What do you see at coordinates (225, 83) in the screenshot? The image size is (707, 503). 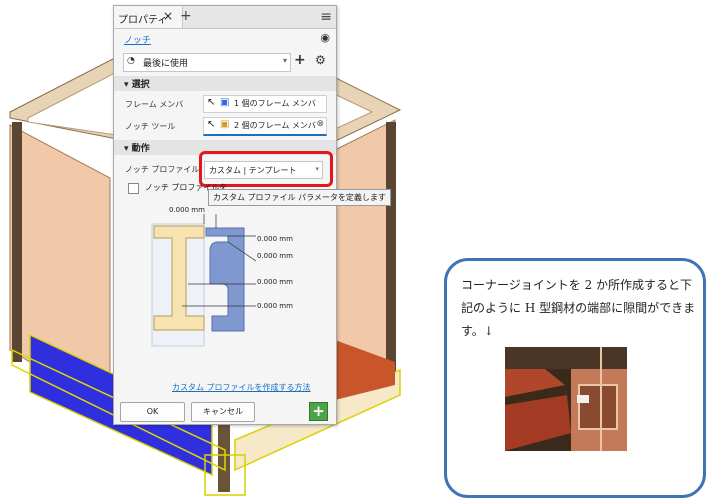 I see `section-selection: ▾ 選択` at bounding box center [225, 83].